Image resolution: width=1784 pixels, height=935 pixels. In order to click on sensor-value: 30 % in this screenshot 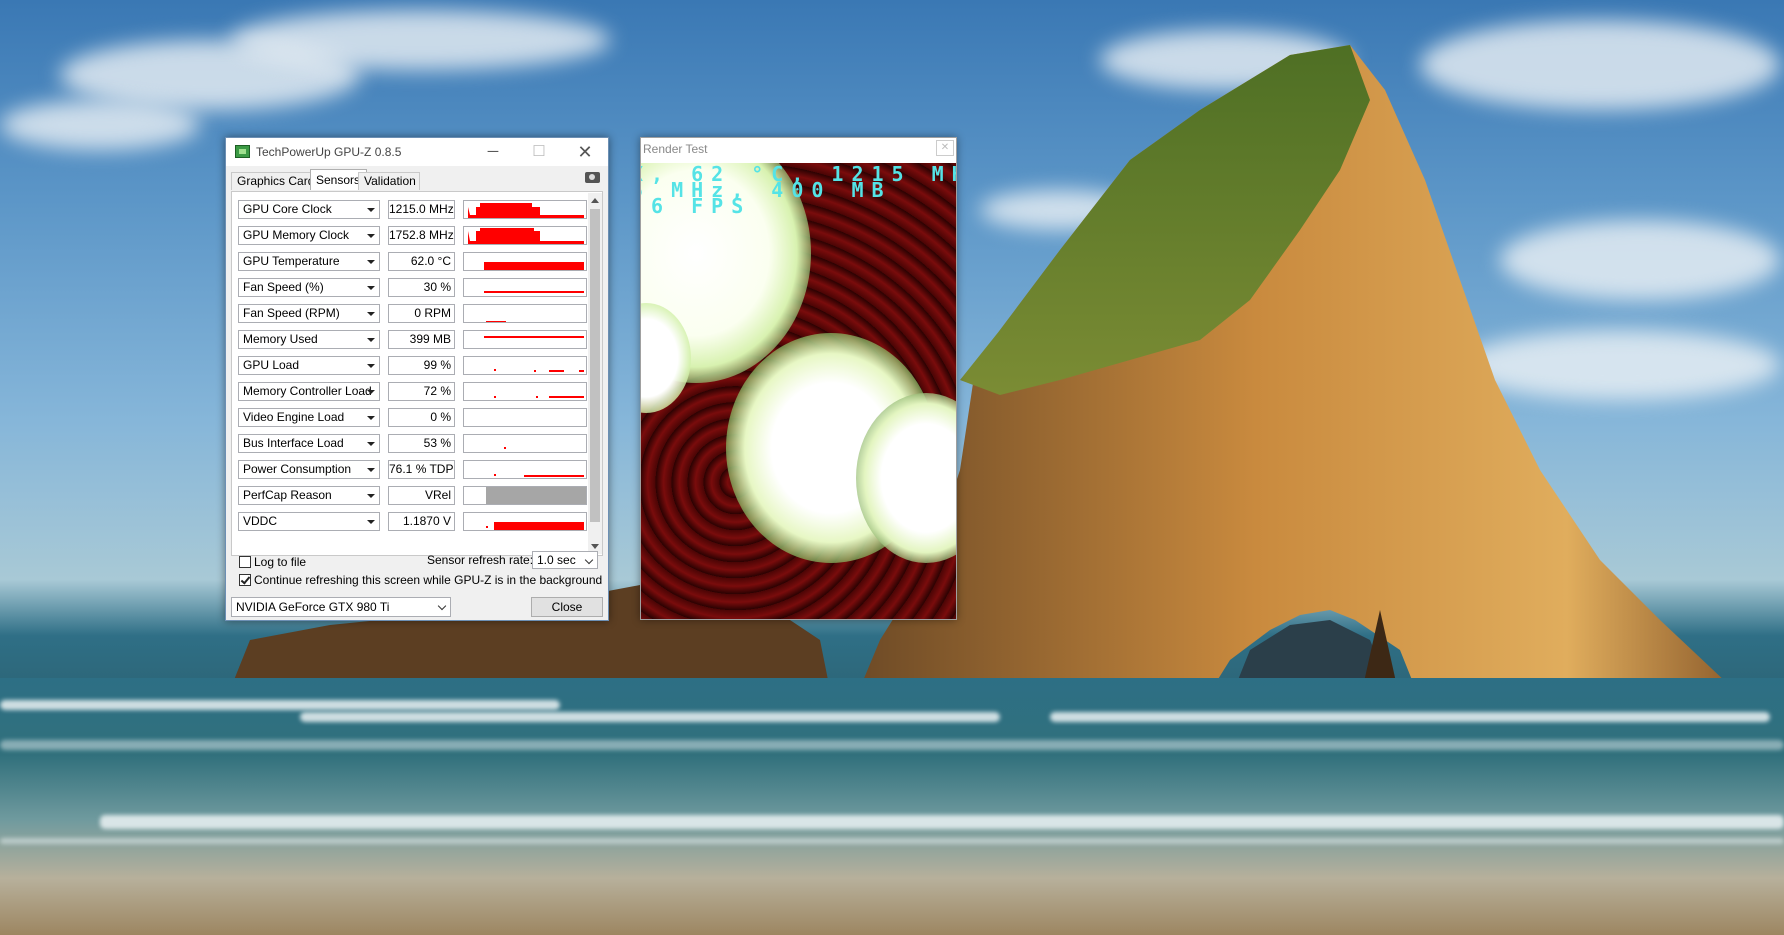, I will do `click(421, 287)`.